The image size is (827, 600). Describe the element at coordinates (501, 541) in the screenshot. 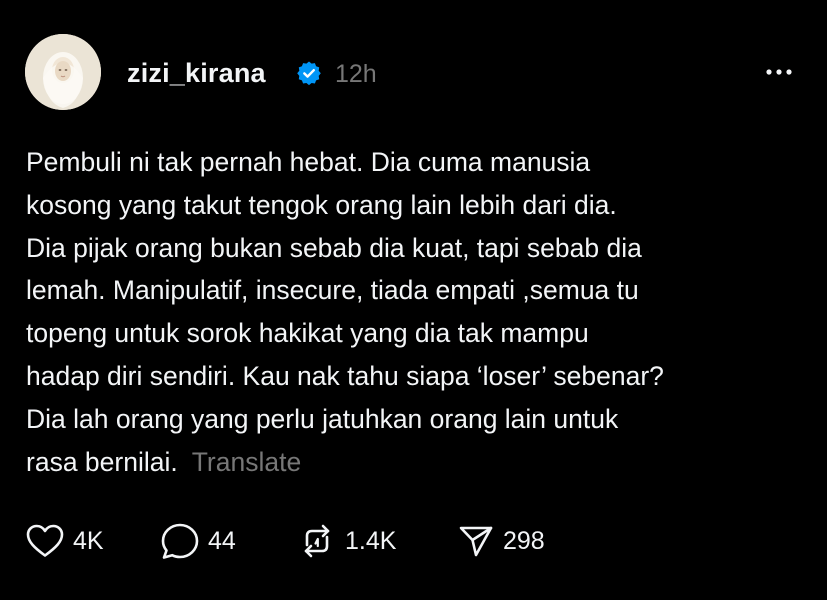

I see `share-button: 298` at that location.